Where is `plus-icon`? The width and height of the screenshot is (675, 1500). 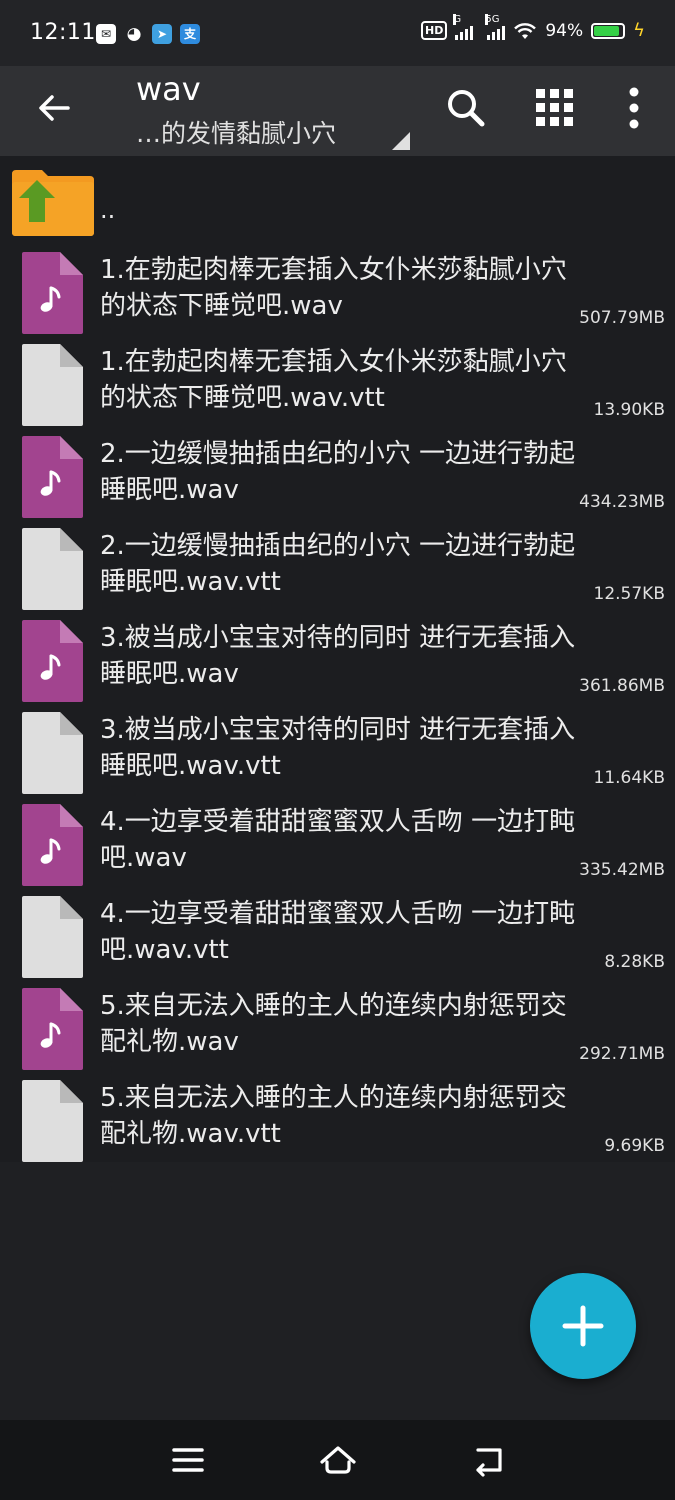
plus-icon is located at coordinates (583, 1326).